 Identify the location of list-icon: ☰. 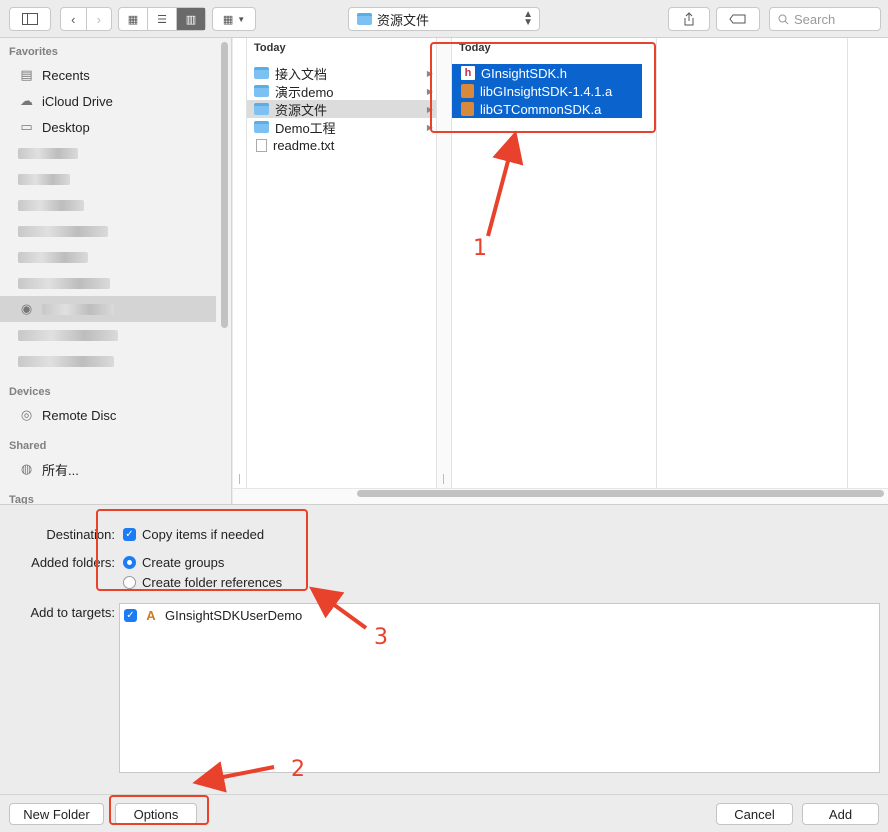
(162, 19).